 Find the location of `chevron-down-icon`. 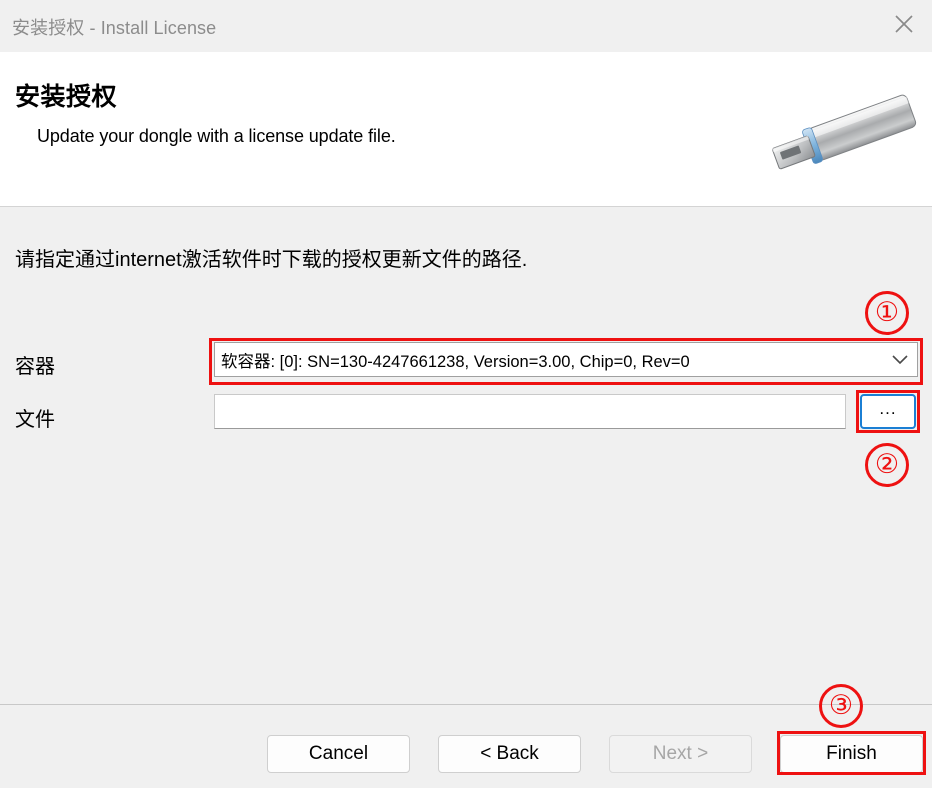

chevron-down-icon is located at coordinates (900, 359).